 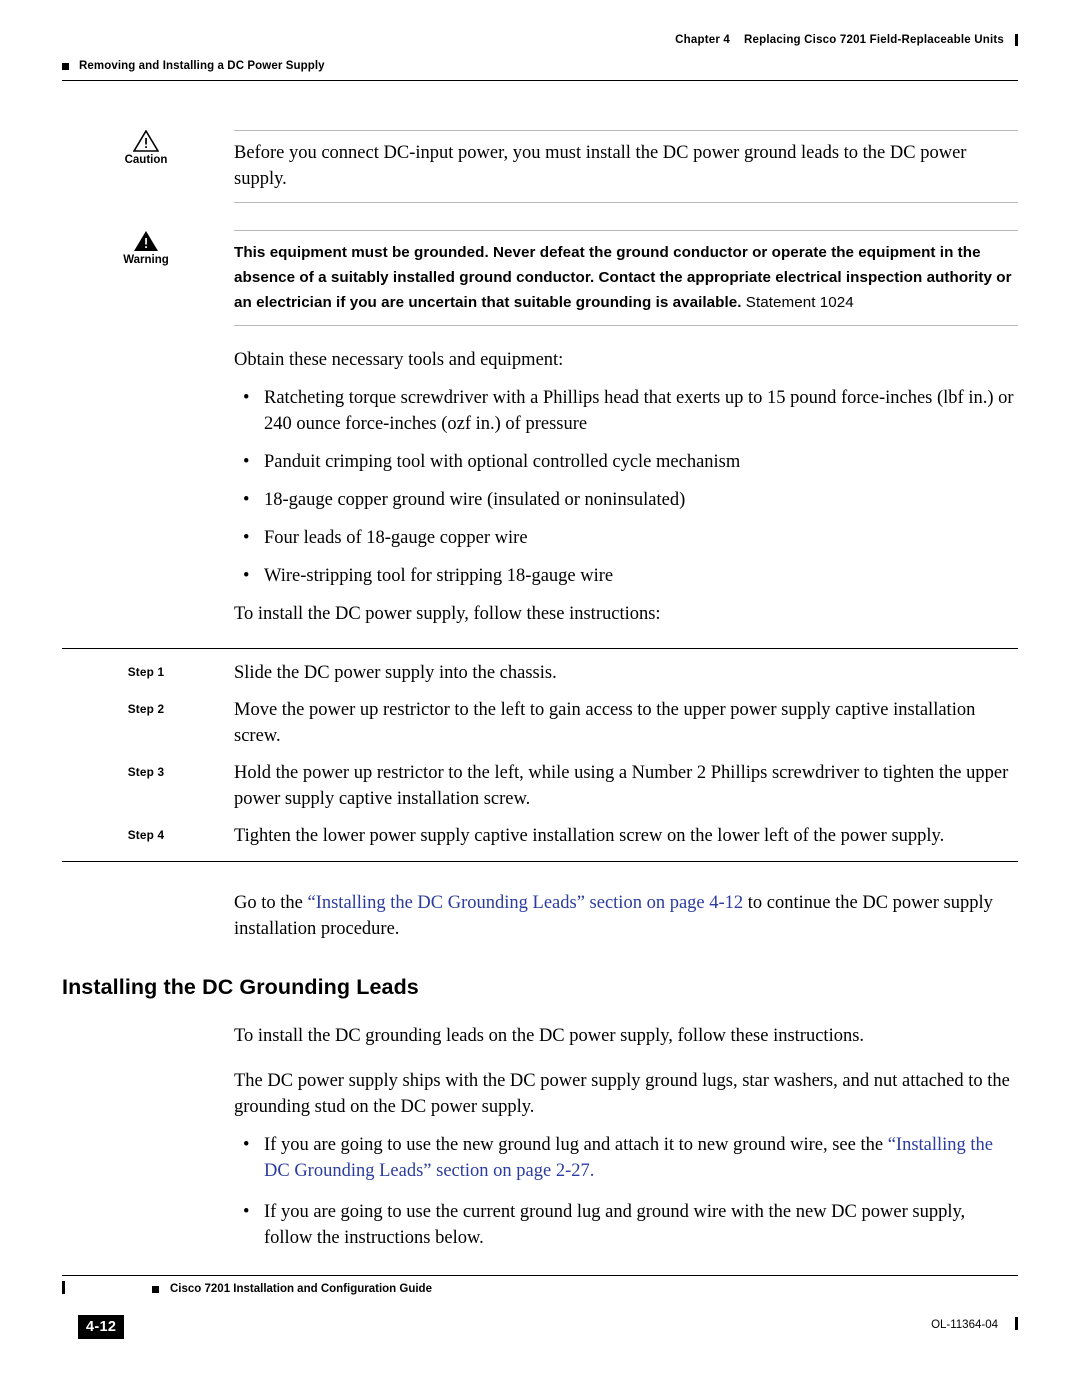 I want to click on header-divider, so click(x=540, y=80).